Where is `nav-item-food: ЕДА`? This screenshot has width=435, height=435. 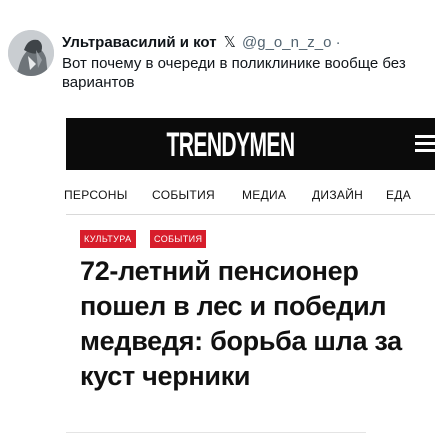 nav-item-food: ЕДА is located at coordinates (398, 195).